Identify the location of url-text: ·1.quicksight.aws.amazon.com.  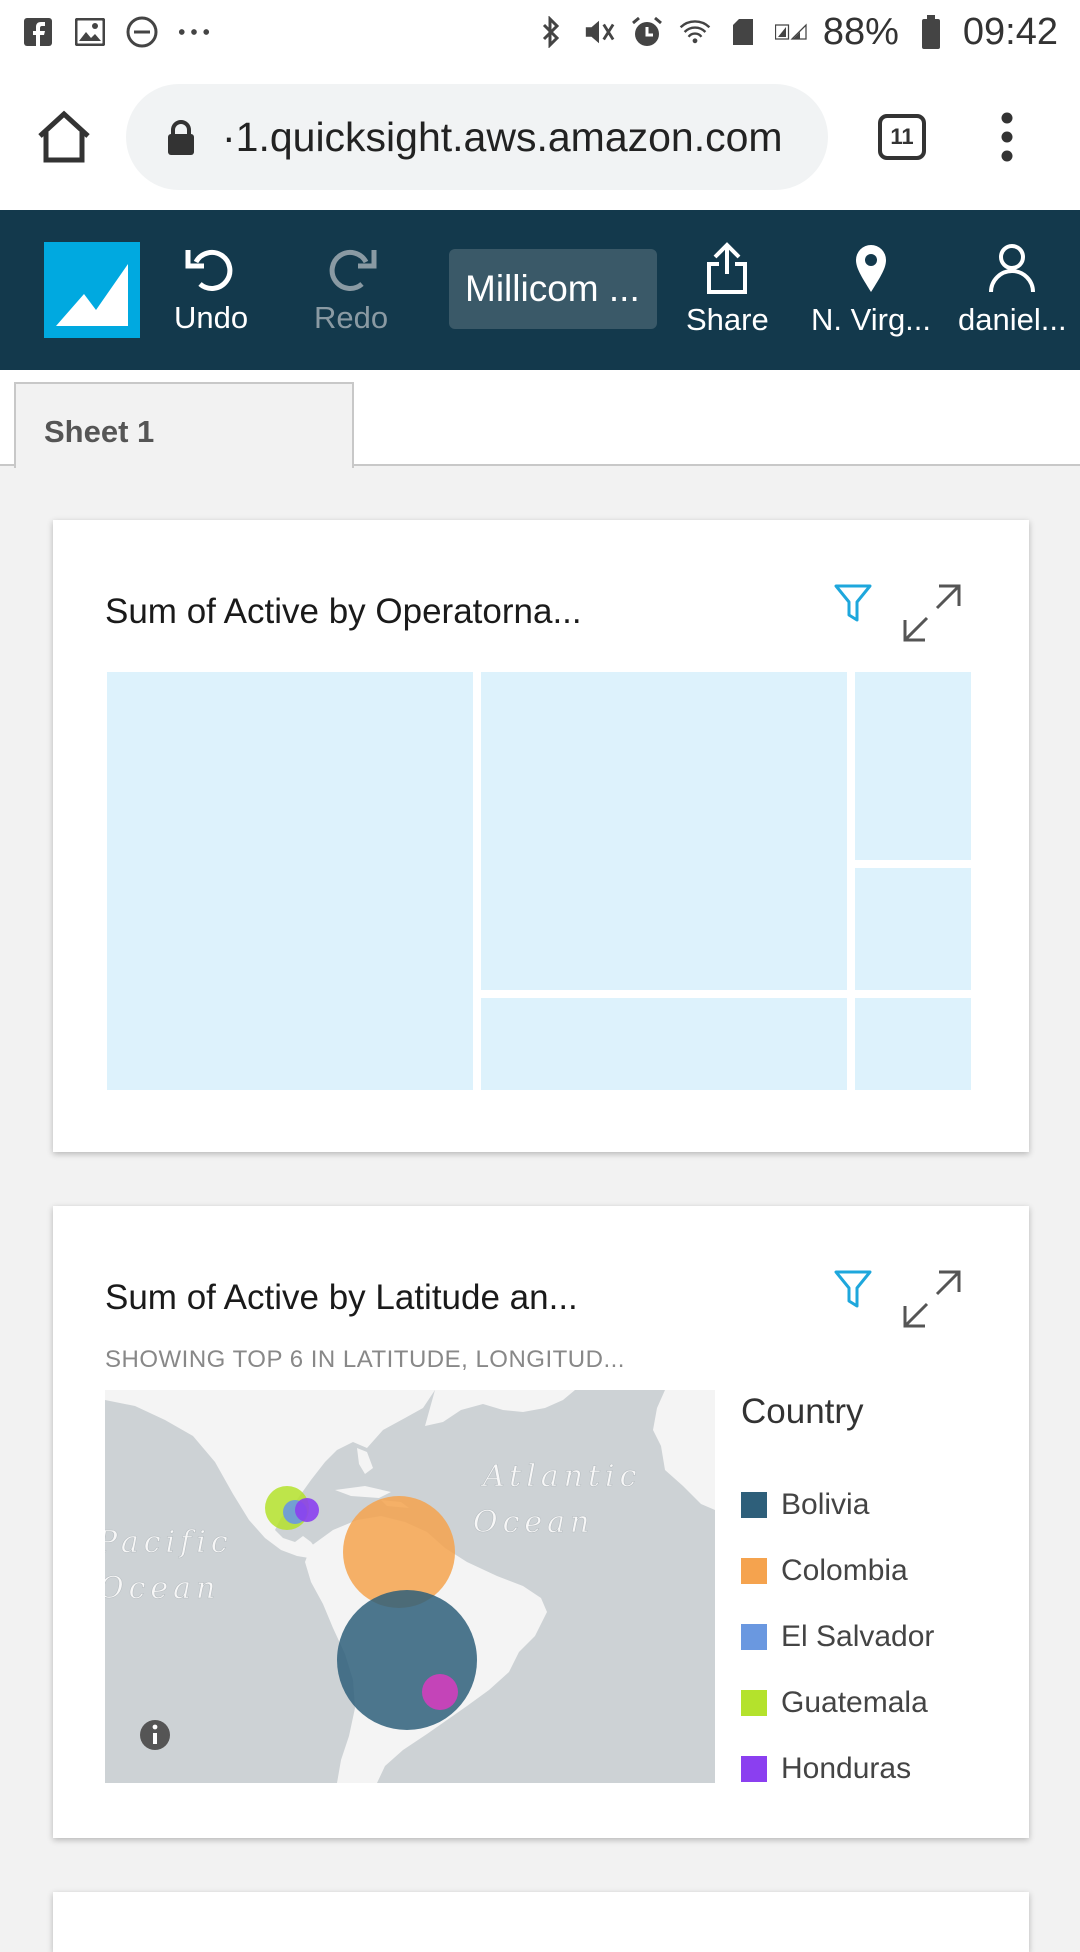
(502, 136).